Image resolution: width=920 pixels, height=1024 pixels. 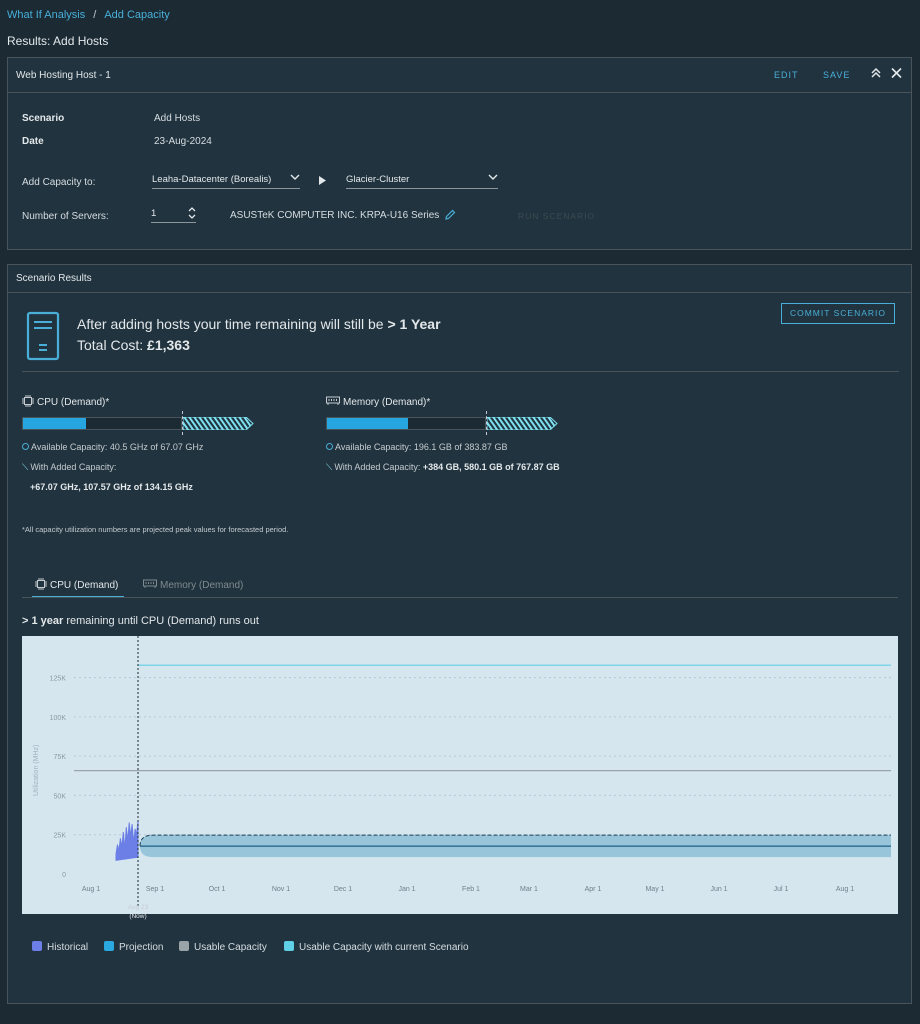 What do you see at coordinates (88, 15) in the screenshot?
I see `breadcrumb: What If Analysis / Add Capacity` at bounding box center [88, 15].